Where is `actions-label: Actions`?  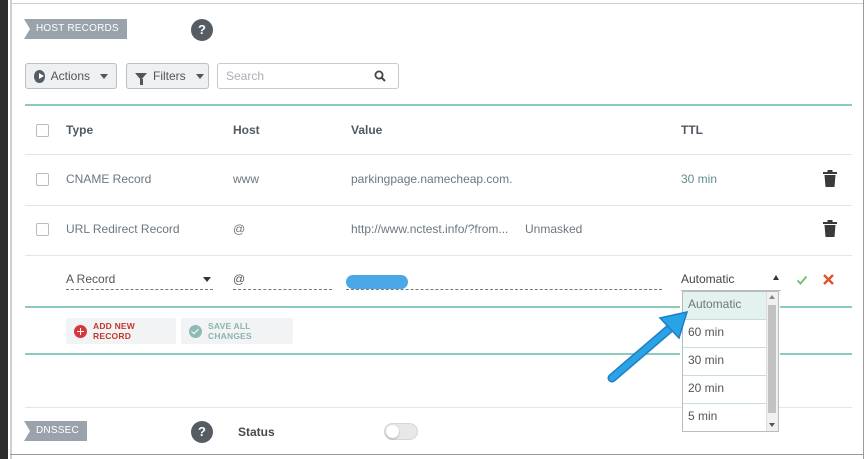 actions-label: Actions is located at coordinates (70, 76).